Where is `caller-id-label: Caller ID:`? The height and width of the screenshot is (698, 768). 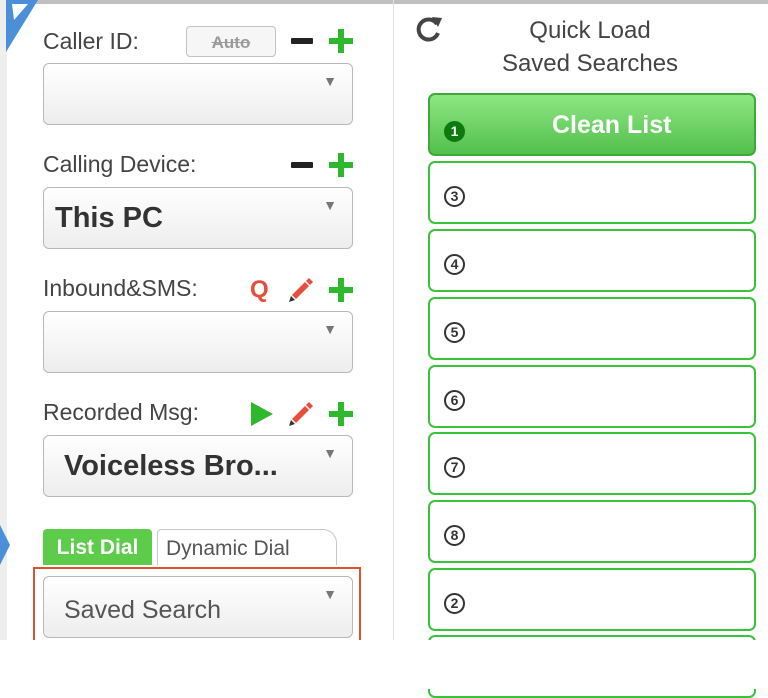
caller-id-label: Caller ID: is located at coordinates (91, 41).